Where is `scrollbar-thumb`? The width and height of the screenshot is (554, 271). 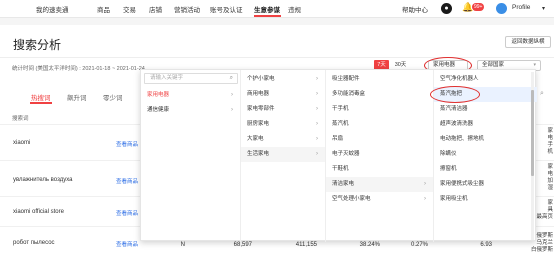 scrollbar-thumb is located at coordinates (532, 133).